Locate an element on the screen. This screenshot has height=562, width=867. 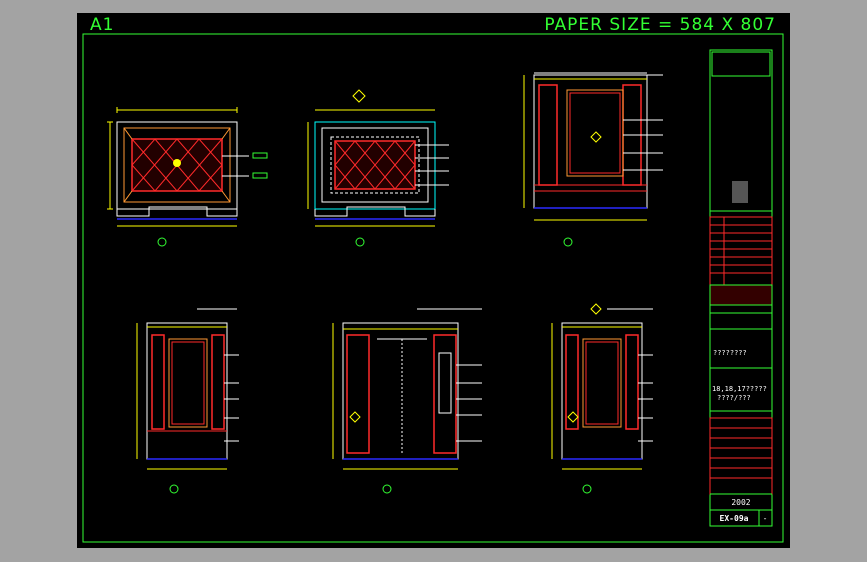
sheet-number: EX-09a is located at coordinates (734, 518).